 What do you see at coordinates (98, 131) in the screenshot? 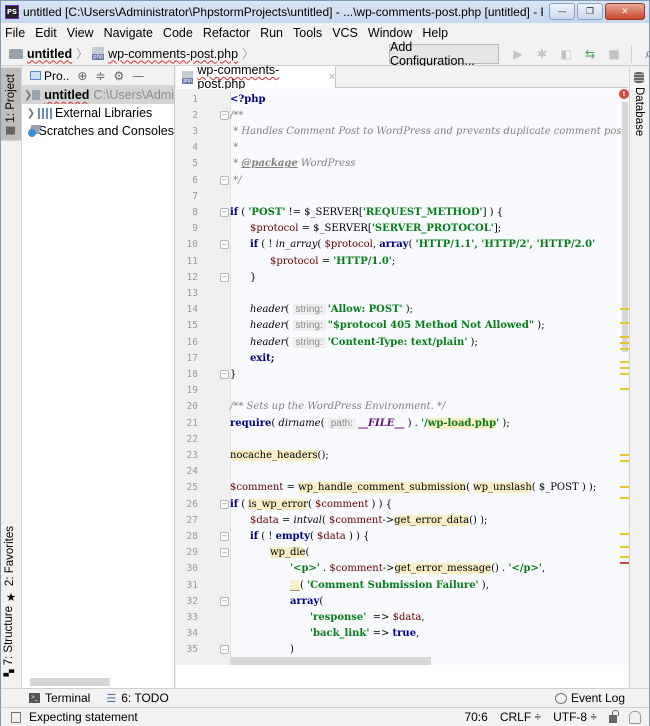
I see `tree-item-scratches: Scratches and Consoles` at bounding box center [98, 131].